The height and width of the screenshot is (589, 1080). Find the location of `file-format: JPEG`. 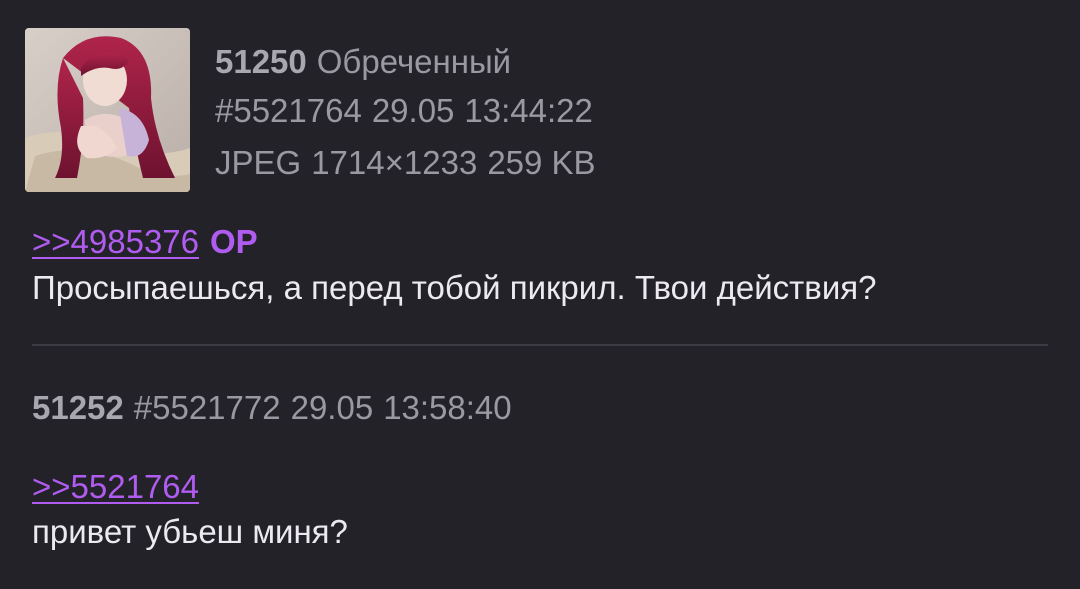

file-format: JPEG is located at coordinates (258, 162).